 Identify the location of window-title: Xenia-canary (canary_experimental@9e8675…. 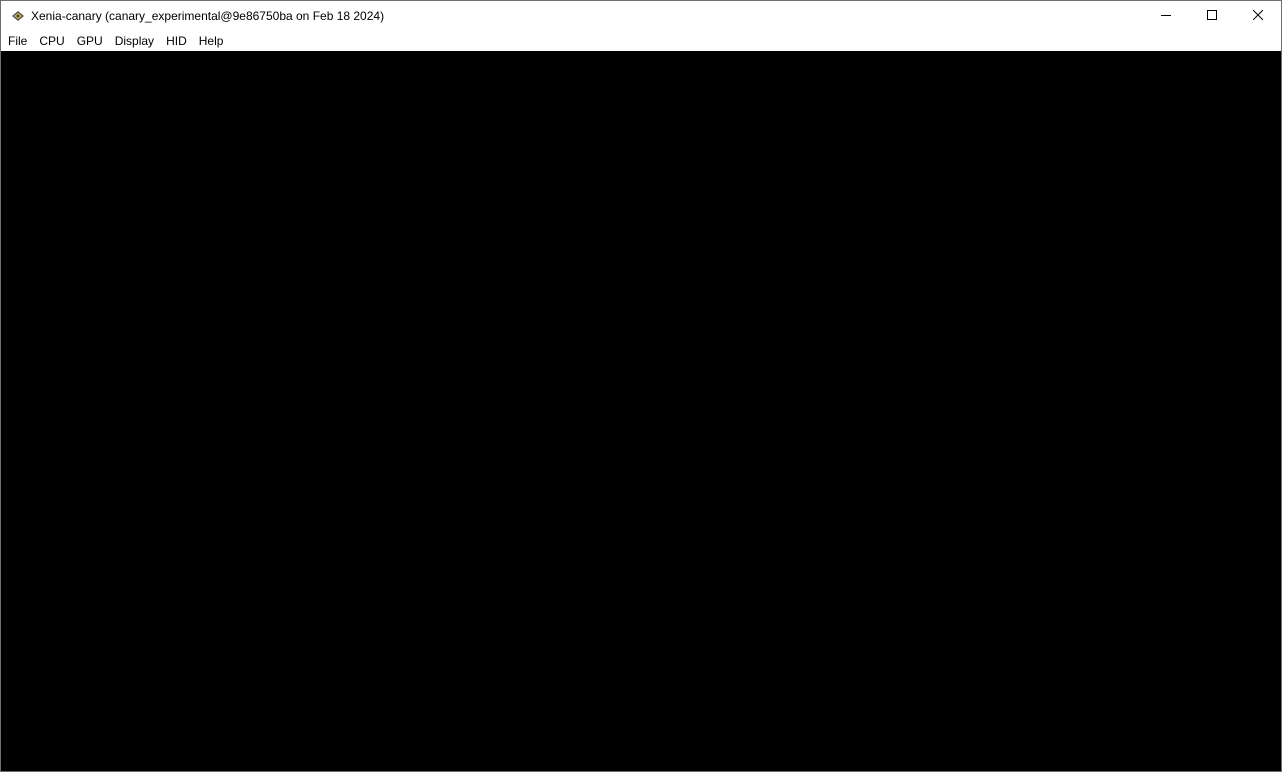
(208, 16).